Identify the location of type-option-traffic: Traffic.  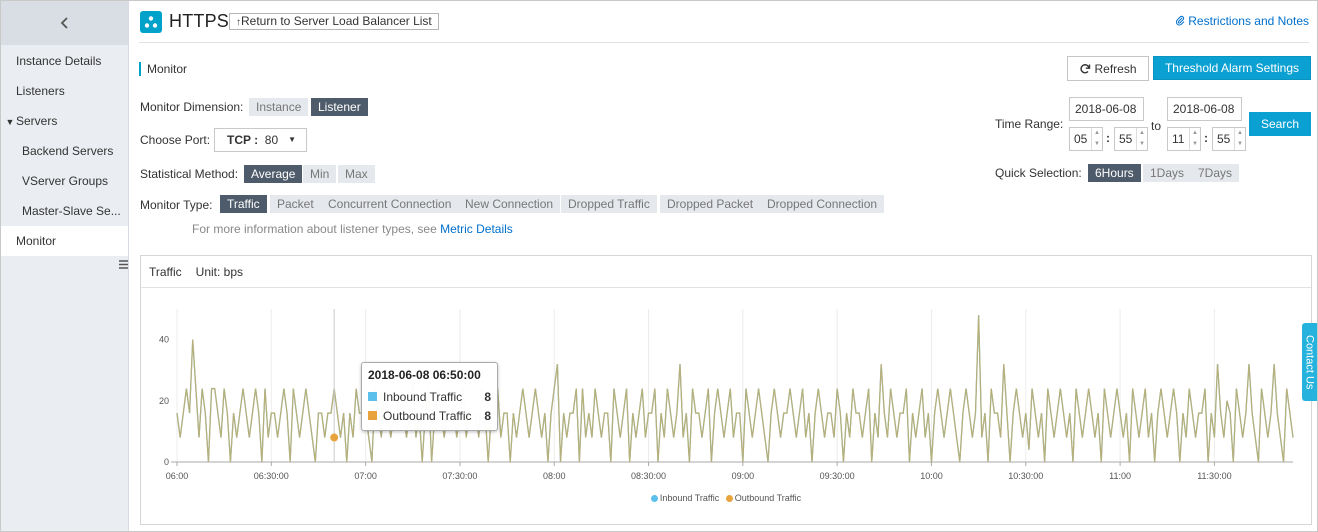
(243, 204).